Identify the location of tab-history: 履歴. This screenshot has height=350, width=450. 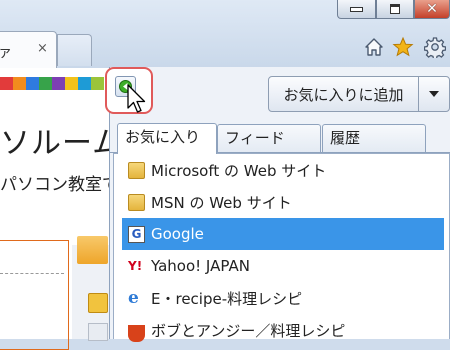
(374, 138).